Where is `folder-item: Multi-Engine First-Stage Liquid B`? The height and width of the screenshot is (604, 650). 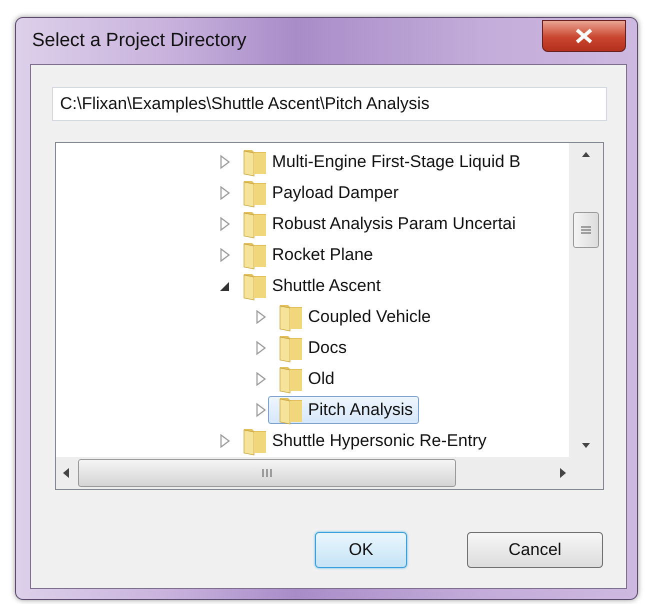 folder-item: Multi-Engine First-Stage Liquid B is located at coordinates (379, 162).